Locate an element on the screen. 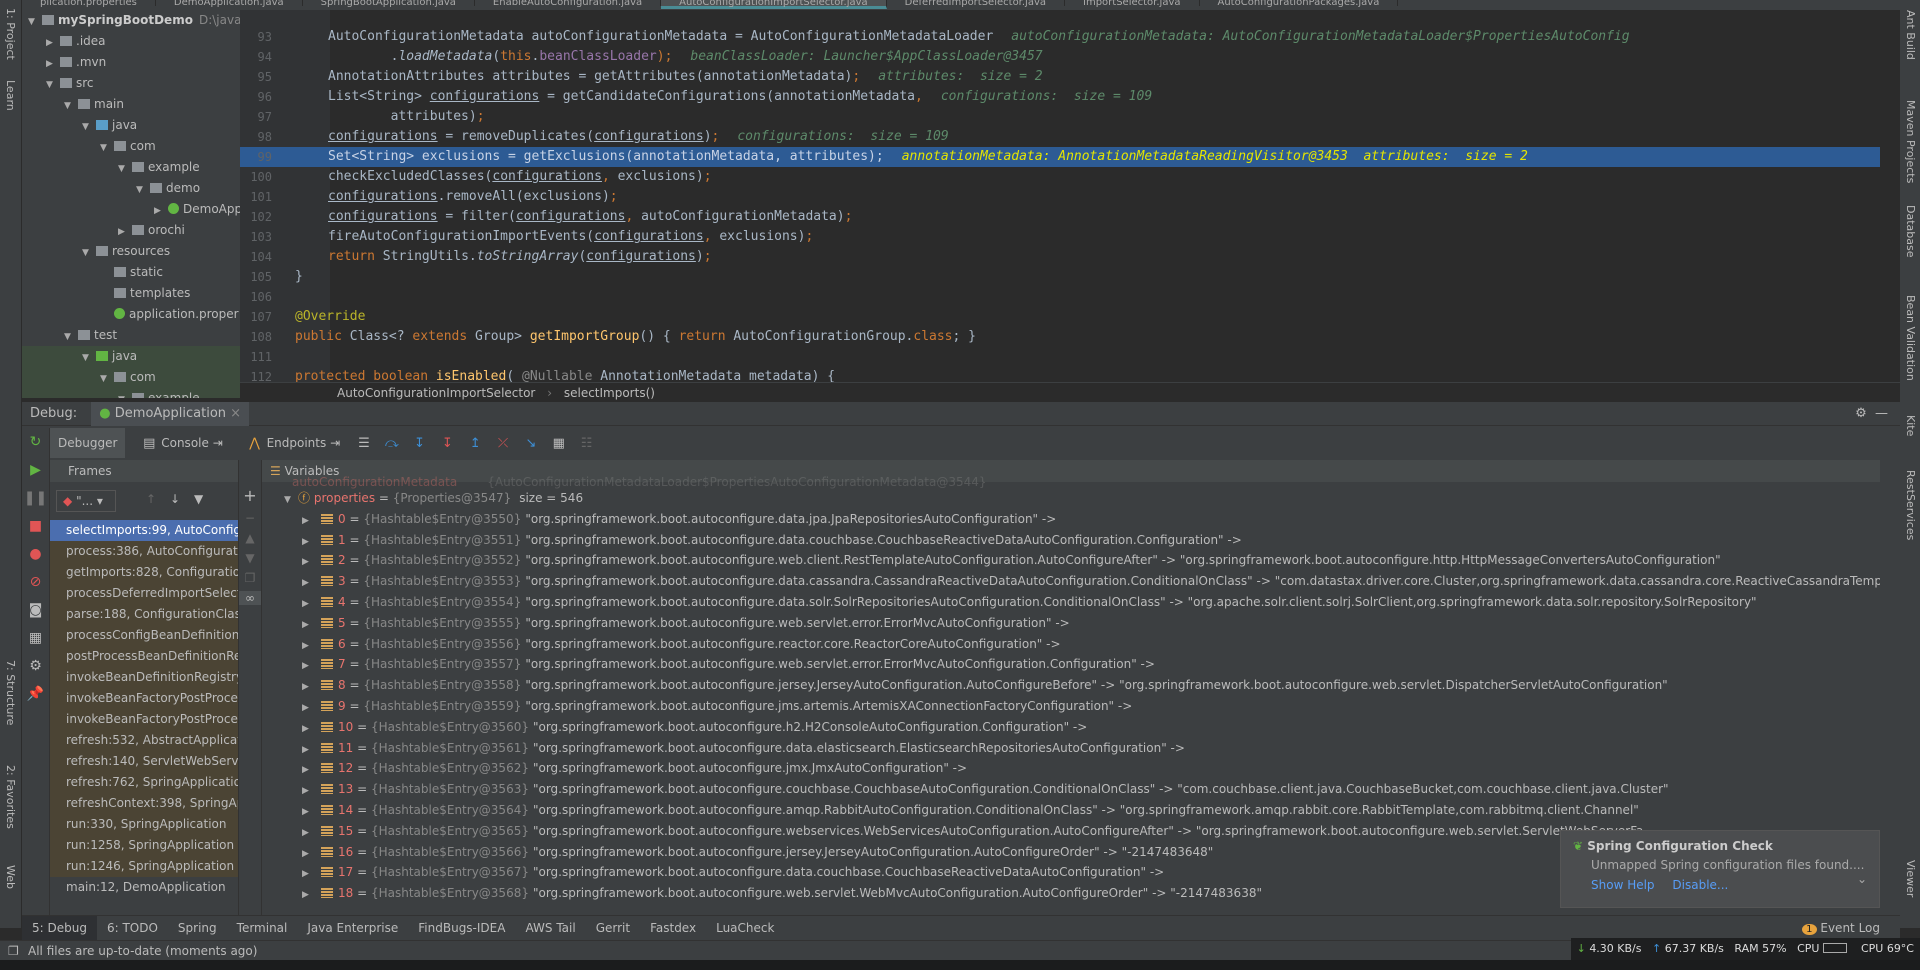  code-line: 106 is located at coordinates (1060, 297).